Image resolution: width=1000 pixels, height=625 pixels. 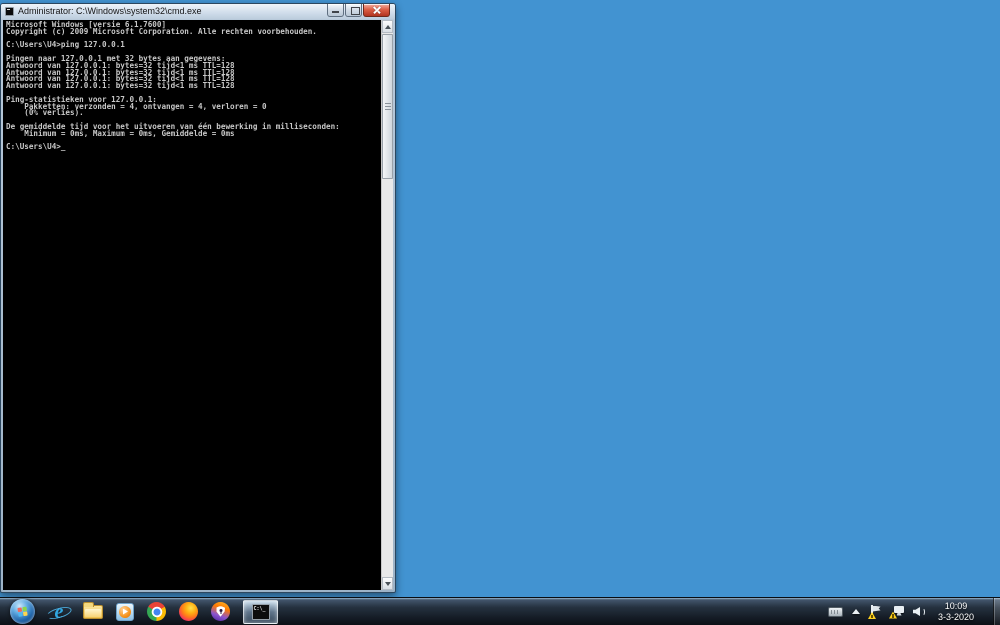 What do you see at coordinates (835, 611) in the screenshot?
I see `keyboard-icon` at bounding box center [835, 611].